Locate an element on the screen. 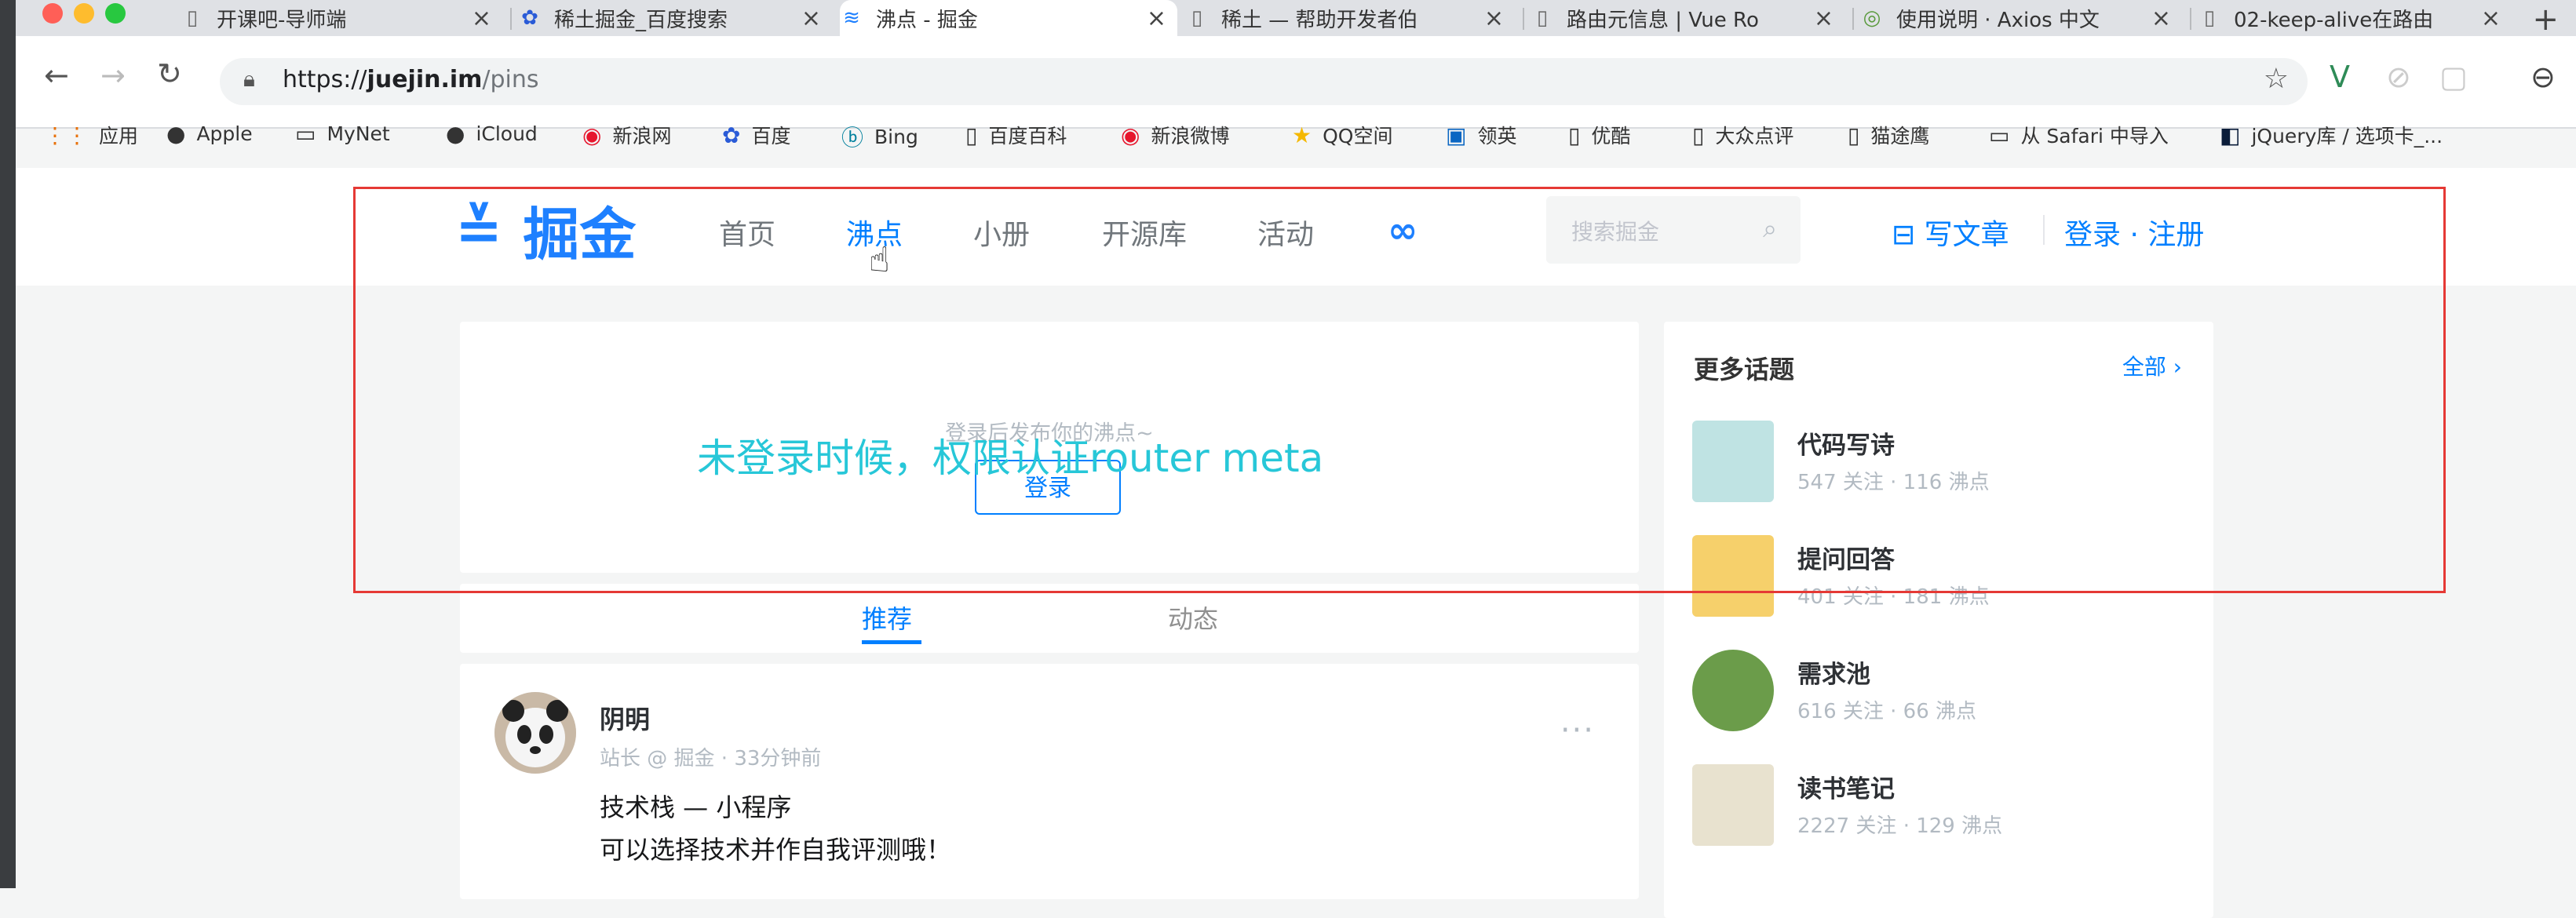  extension-icon: ▢ is located at coordinates (2453, 77).